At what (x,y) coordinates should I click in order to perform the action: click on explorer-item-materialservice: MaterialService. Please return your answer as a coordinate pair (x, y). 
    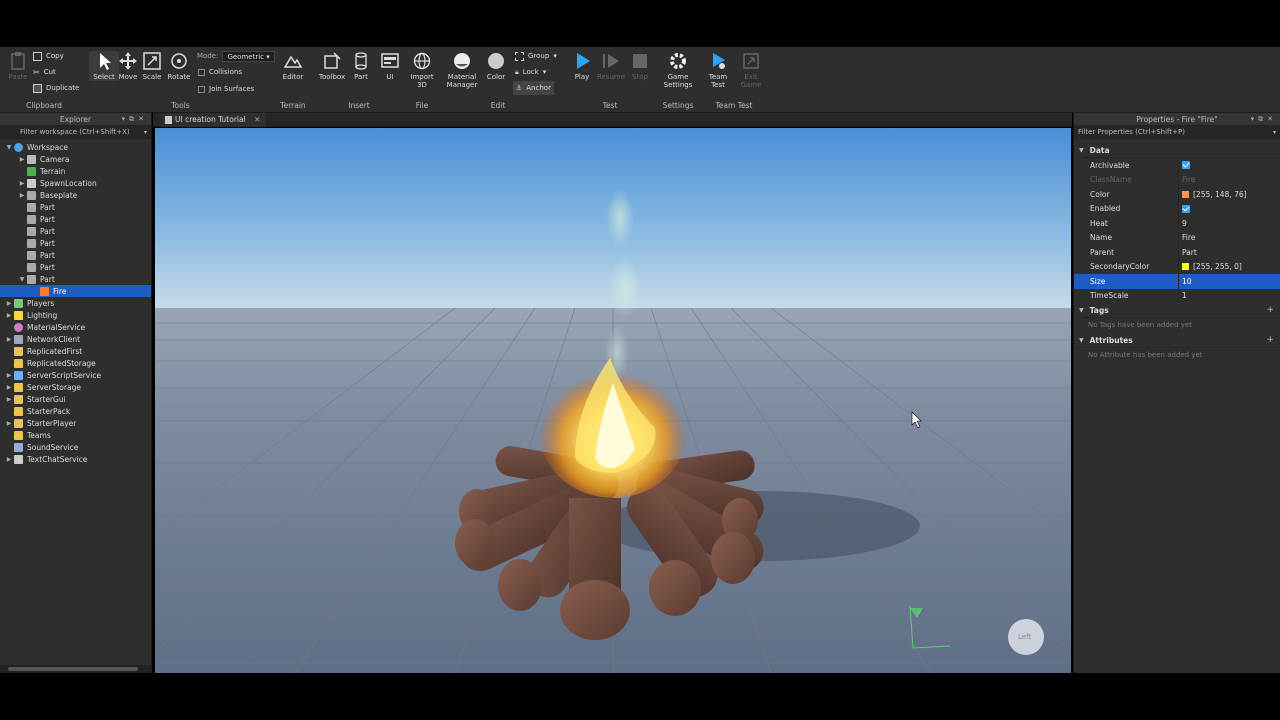
    Looking at the image, I should click on (75, 327).